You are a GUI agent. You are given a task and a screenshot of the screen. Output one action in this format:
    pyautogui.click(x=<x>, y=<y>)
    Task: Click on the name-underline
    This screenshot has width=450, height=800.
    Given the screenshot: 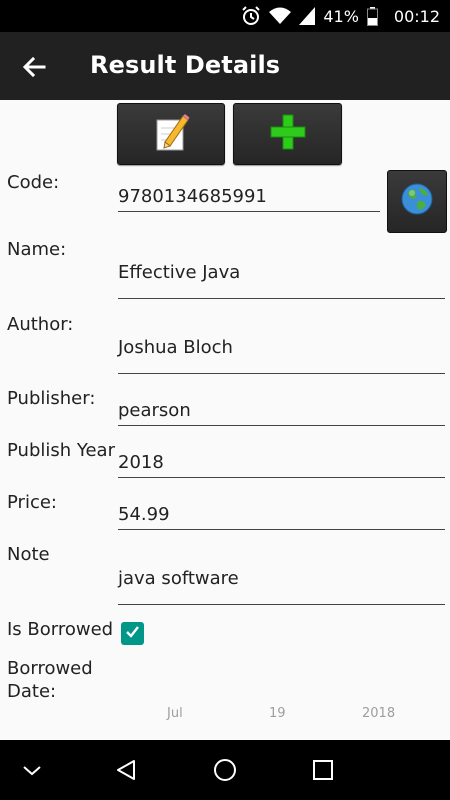 What is the action you would take?
    pyautogui.click(x=281, y=298)
    